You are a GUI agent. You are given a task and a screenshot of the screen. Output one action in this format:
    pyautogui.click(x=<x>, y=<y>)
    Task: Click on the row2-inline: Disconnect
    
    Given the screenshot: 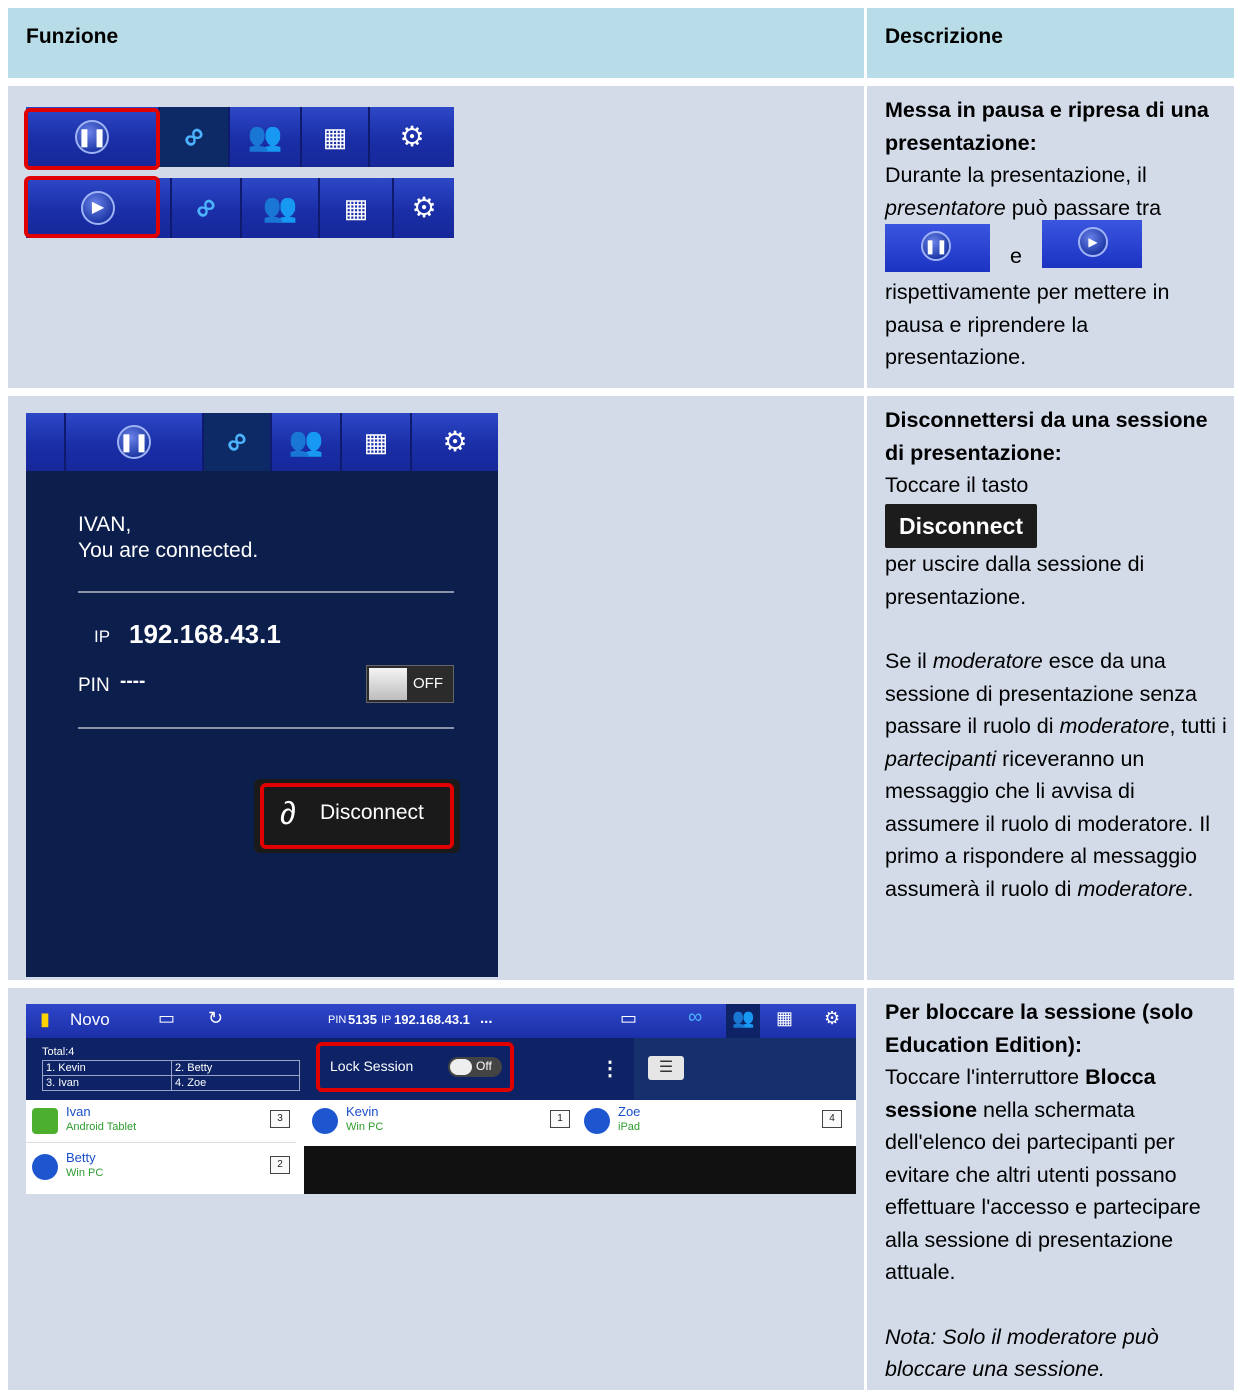 What is the action you would take?
    pyautogui.click(x=1056, y=525)
    